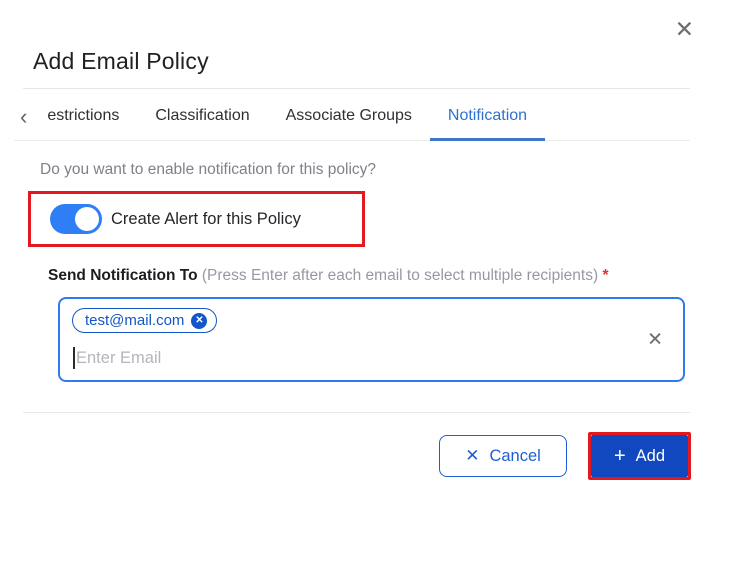  I want to click on footer-divider, so click(356, 412).